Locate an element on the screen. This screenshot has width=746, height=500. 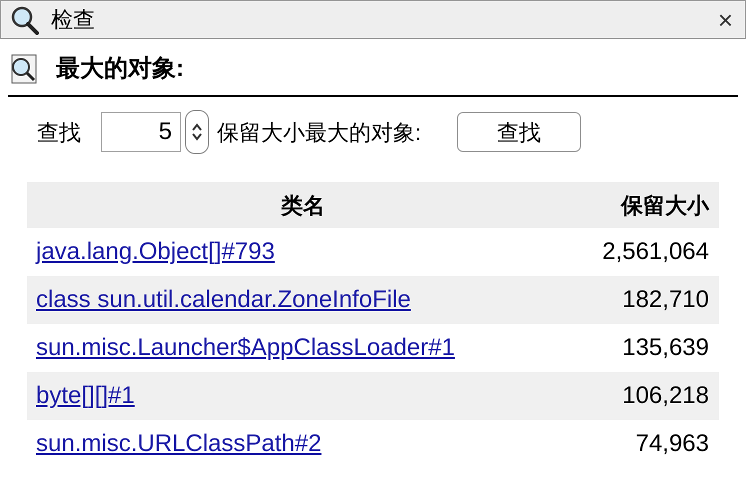
find-suffix-label: 保留大小最大的对象: is located at coordinates (319, 132).